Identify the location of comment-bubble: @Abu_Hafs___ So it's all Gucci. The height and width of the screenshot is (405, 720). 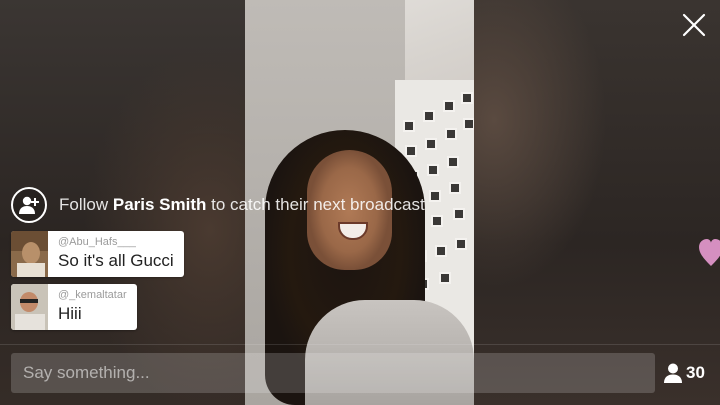
(97, 254).